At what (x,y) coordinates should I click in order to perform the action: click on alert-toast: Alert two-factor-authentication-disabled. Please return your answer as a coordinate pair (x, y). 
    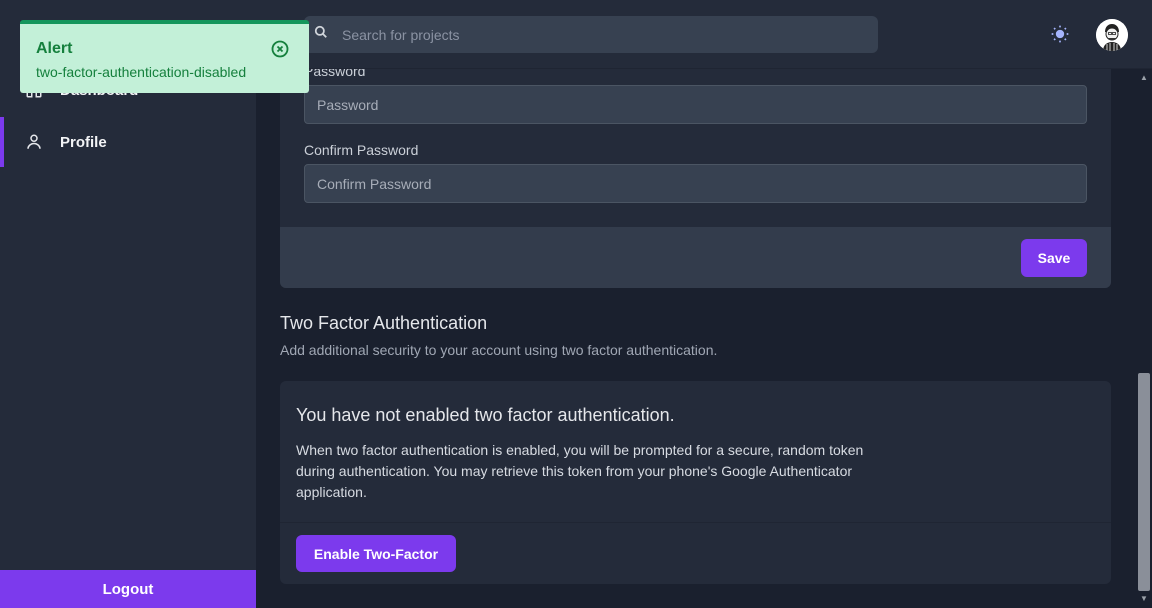
    Looking at the image, I should click on (164, 56).